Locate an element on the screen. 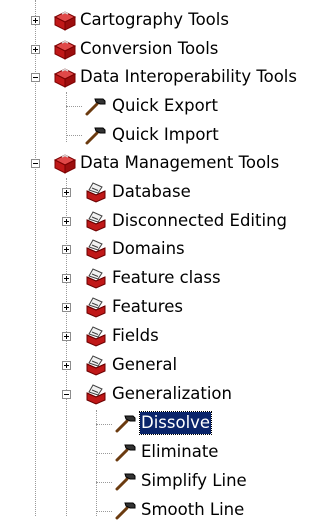  tree-item-label: Cartography Tools is located at coordinates (154, 19).